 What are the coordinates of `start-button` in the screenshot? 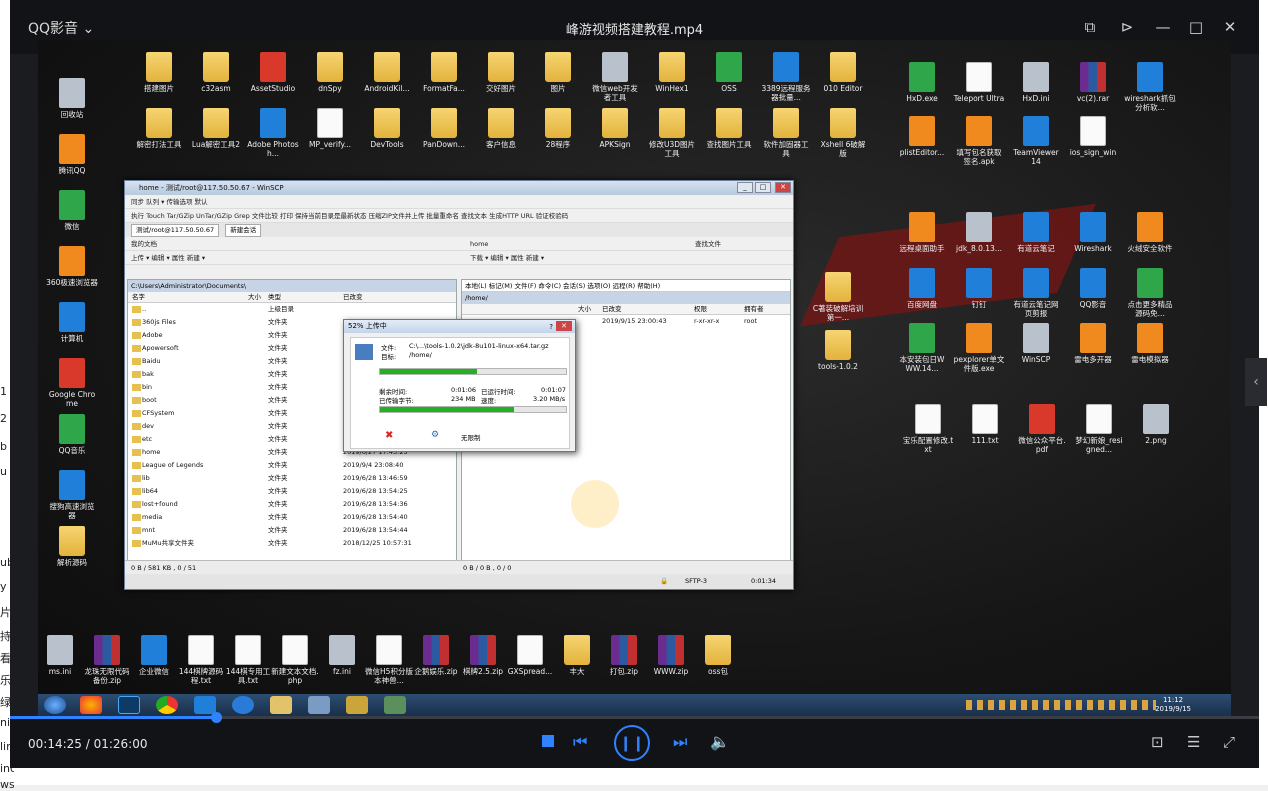 It's located at (55, 705).